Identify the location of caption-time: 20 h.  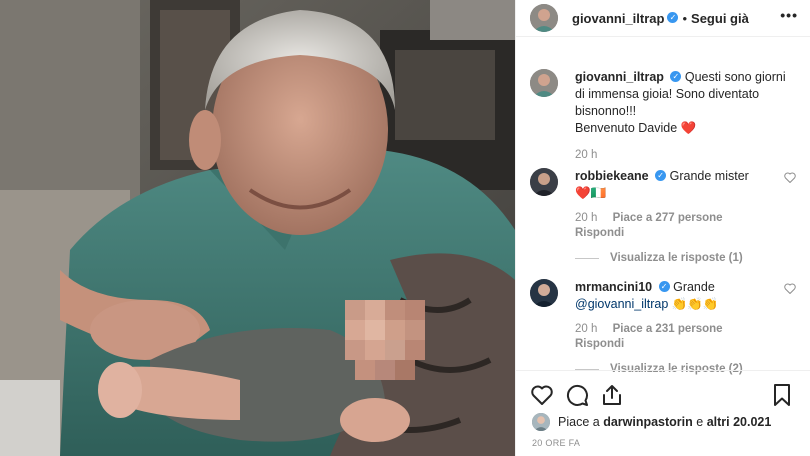
(586, 155).